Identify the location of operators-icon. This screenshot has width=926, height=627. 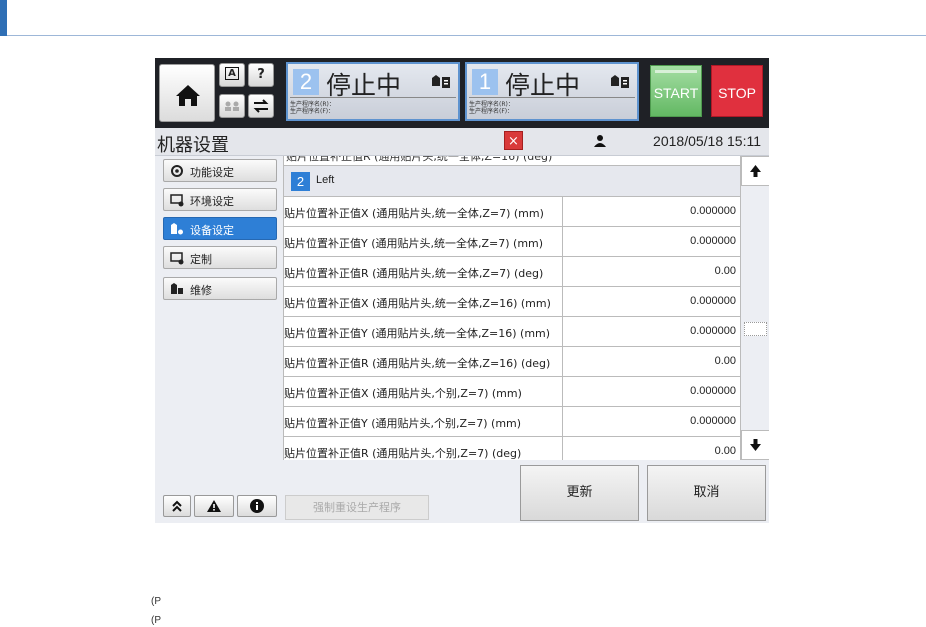
(232, 106).